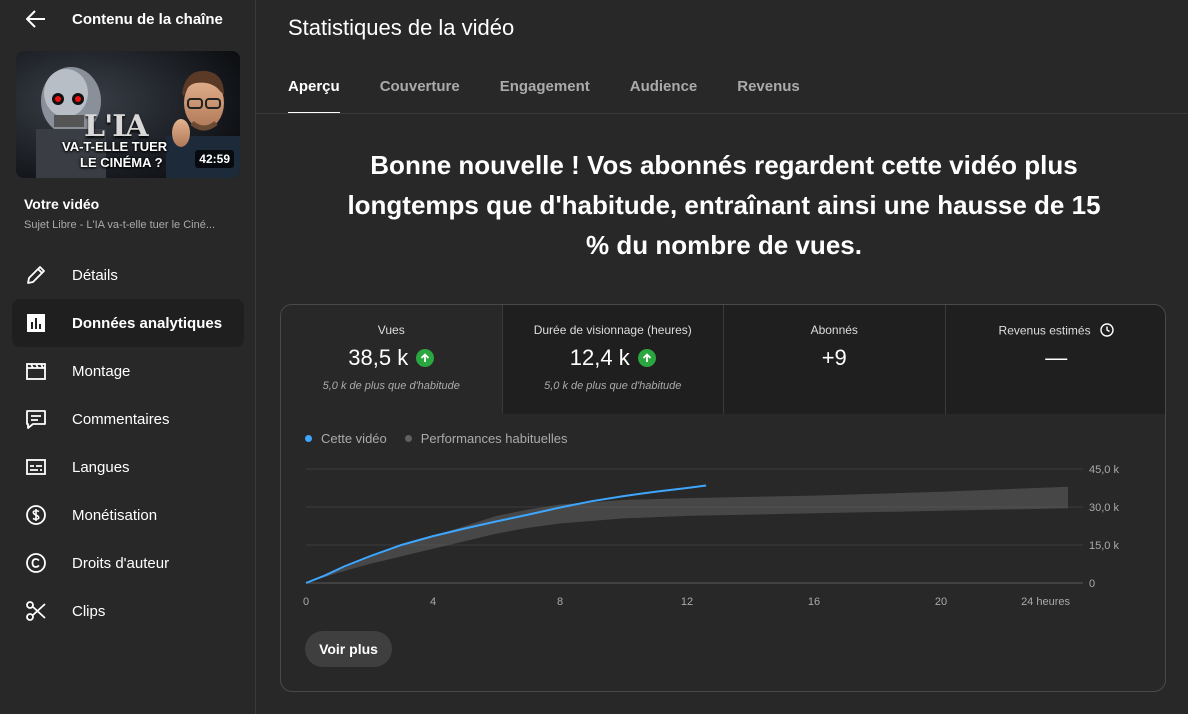 The height and width of the screenshot is (714, 1188). I want to click on tab-overview: Aperçu, so click(314, 96).